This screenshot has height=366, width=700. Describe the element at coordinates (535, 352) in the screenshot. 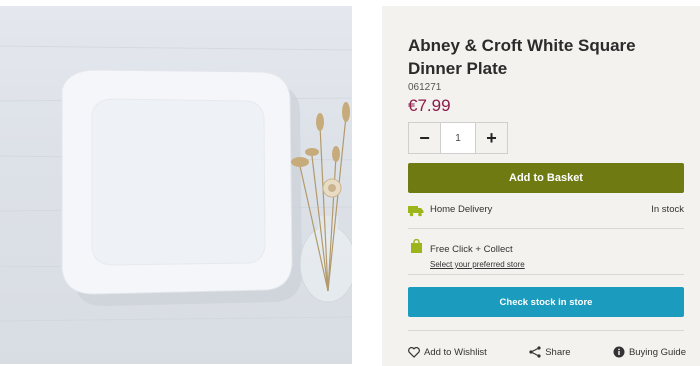

I see `share-icon` at that location.